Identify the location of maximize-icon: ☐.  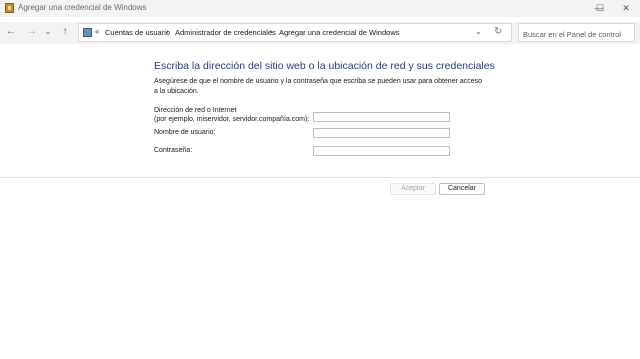
(600, 8).